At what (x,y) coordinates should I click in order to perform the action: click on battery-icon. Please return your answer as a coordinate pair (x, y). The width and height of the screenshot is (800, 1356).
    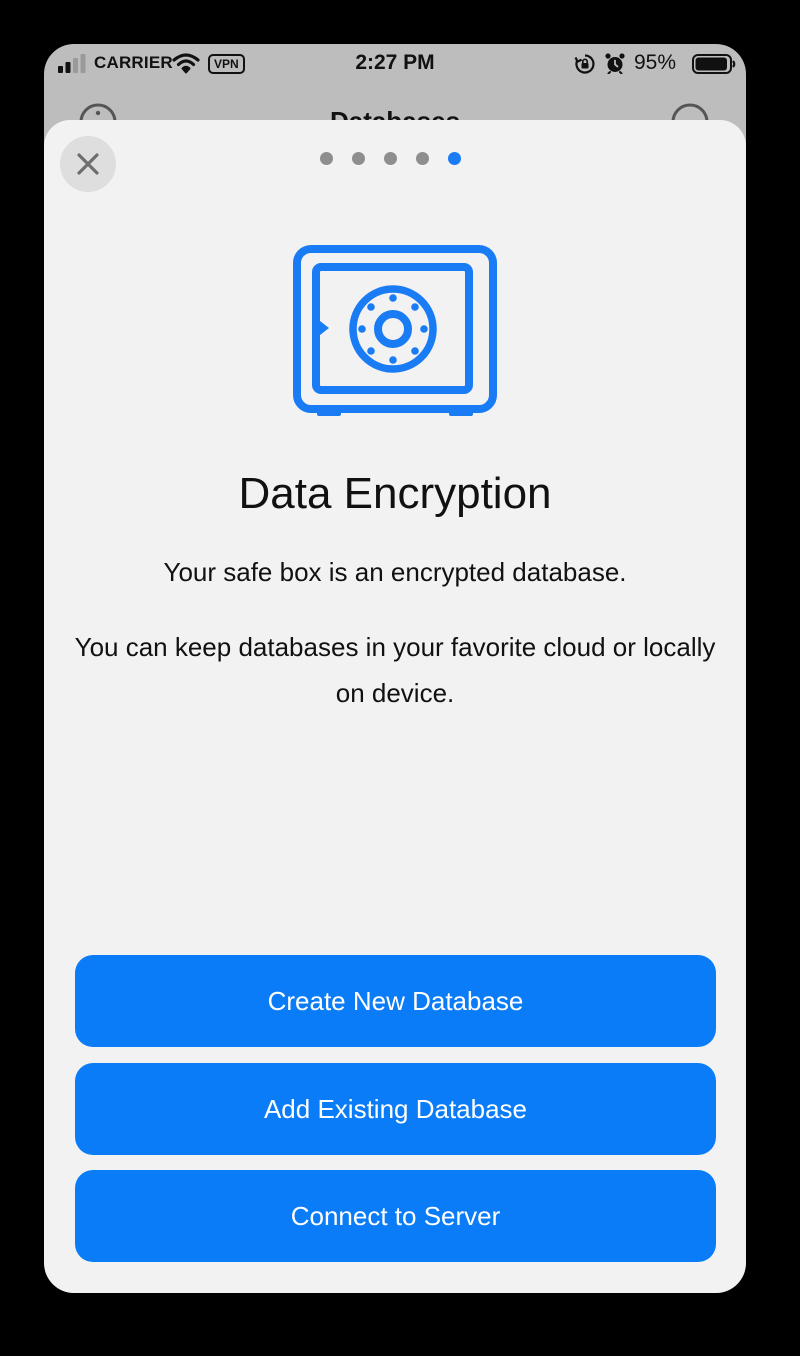
    Looking at the image, I should click on (714, 64).